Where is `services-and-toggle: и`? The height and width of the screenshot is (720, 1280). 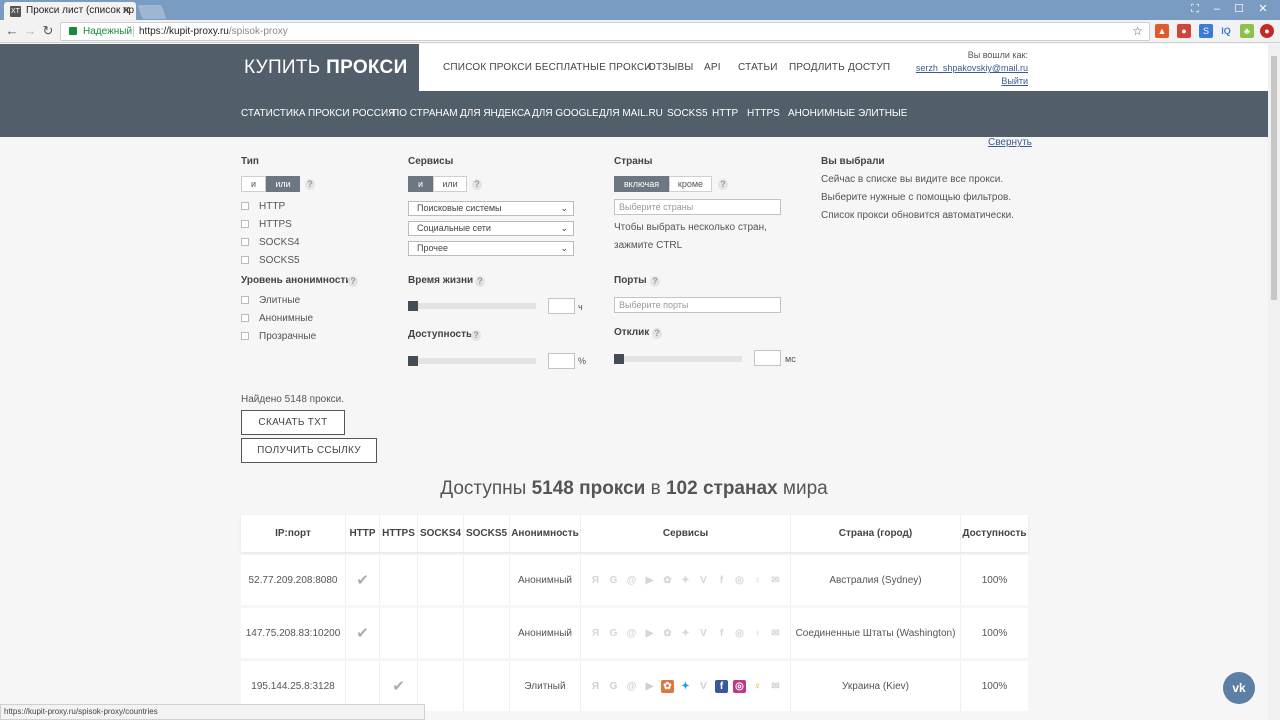
services-and-toggle: и is located at coordinates (420, 184).